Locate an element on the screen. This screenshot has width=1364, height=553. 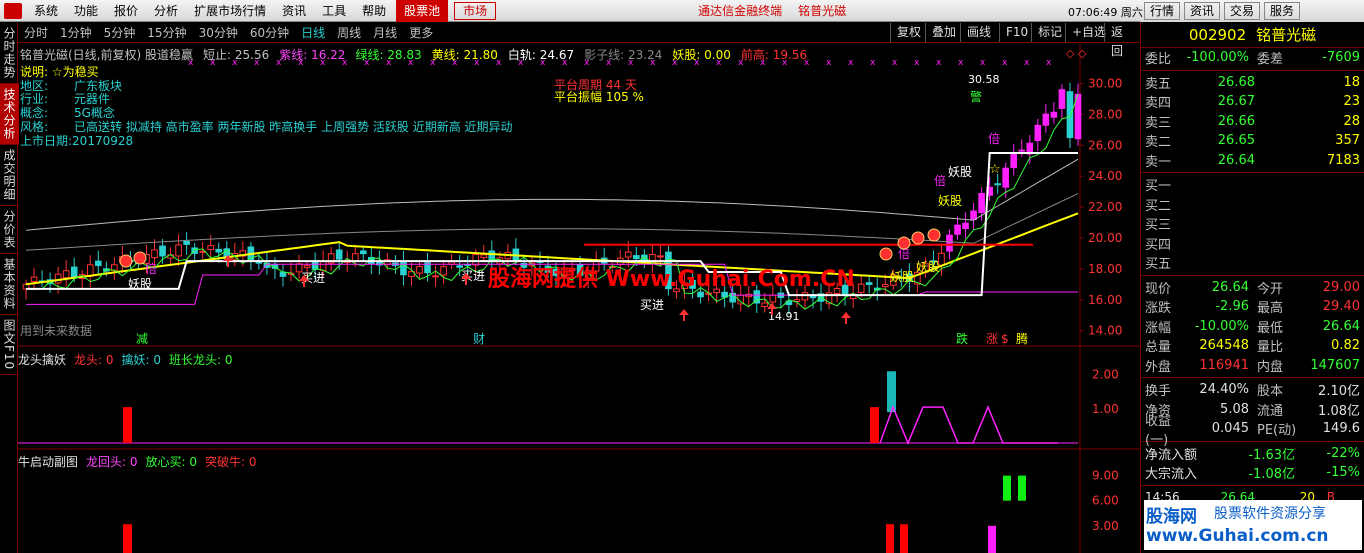
panel2-item-longtou: 龙头: 0 is located at coordinates (94, 360).